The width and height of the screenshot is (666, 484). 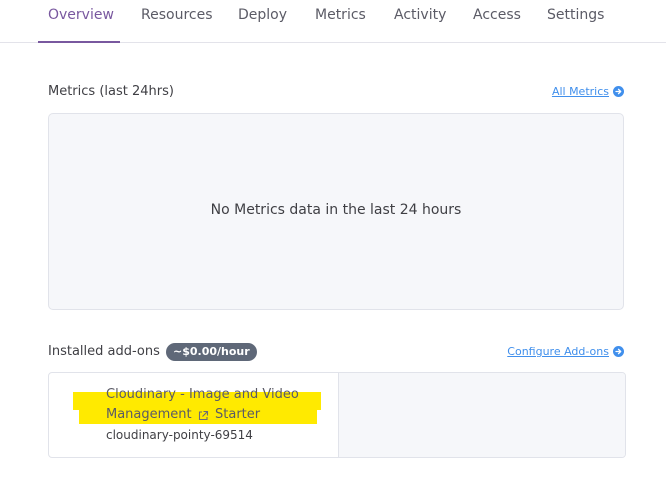 I want to click on addon-name-link-cont: Management, so click(x=149, y=414).